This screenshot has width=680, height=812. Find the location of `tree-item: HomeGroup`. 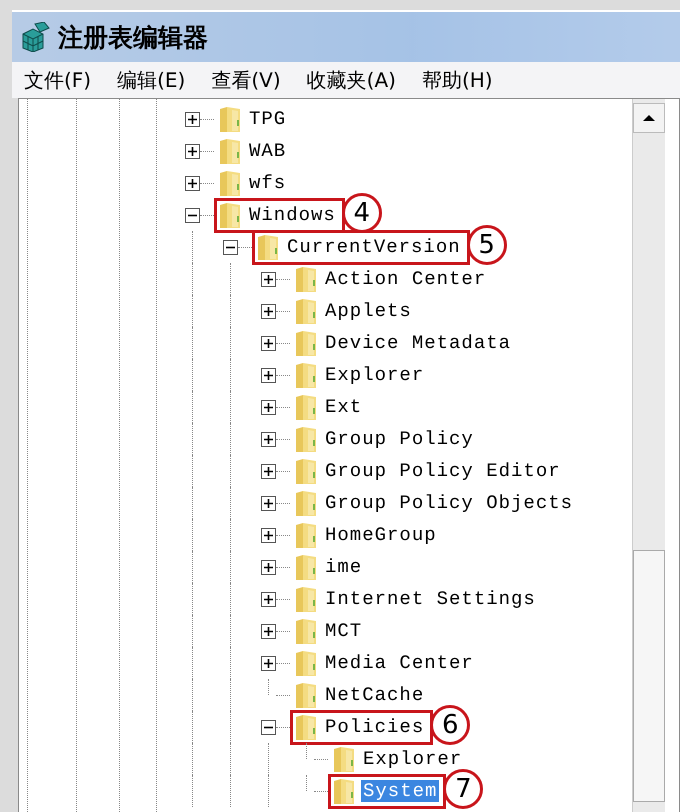

tree-item: HomeGroup is located at coordinates (381, 535).